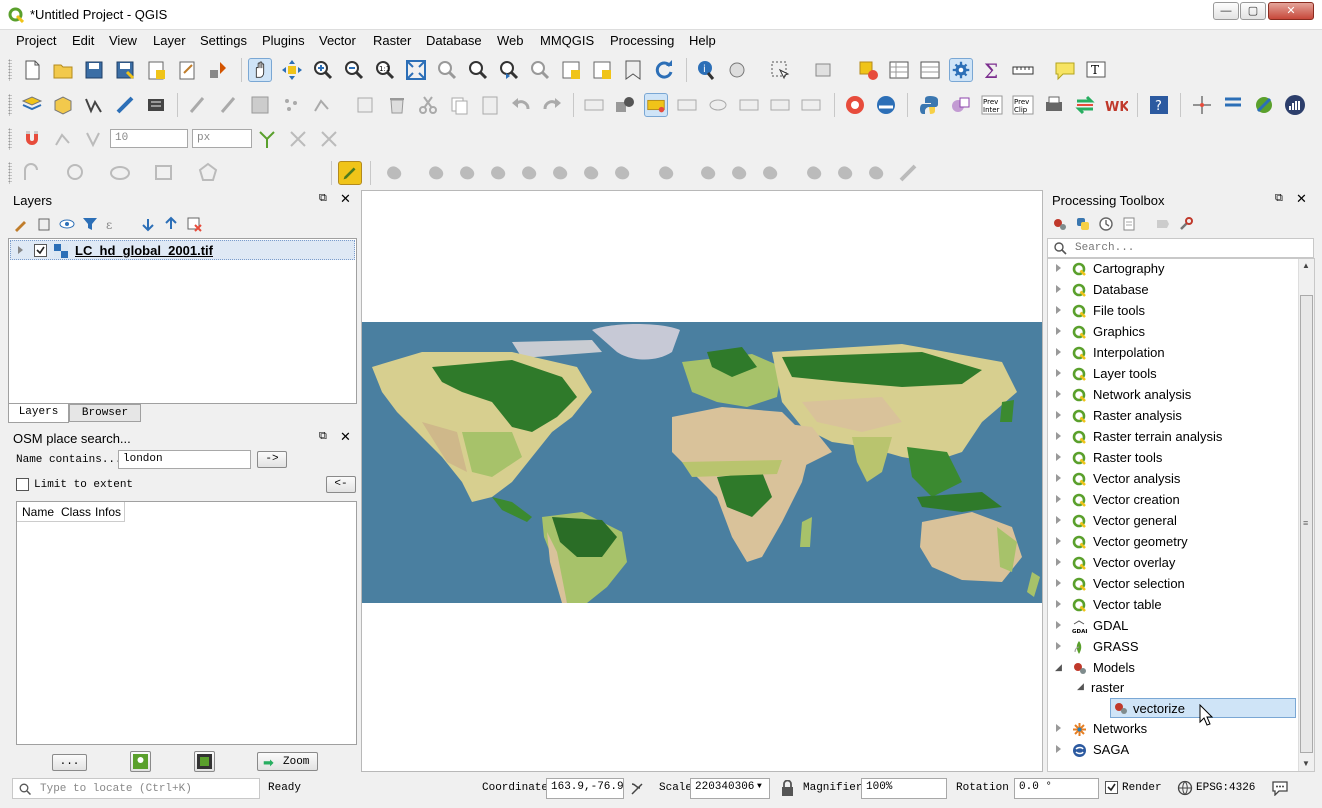  I want to click on map-tips-icon, so click(1065, 70).